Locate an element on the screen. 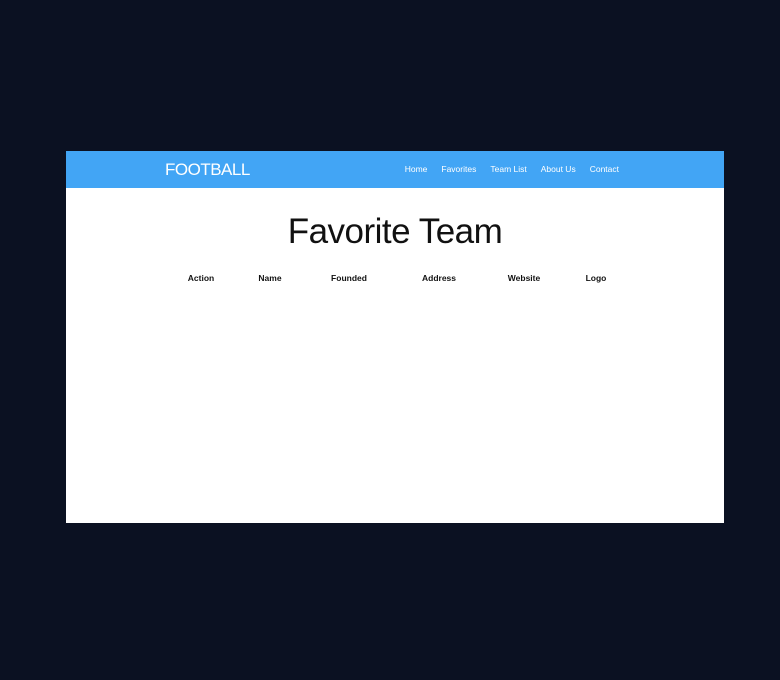 The width and height of the screenshot is (780, 680). column-header-address: Address is located at coordinates (439, 278).